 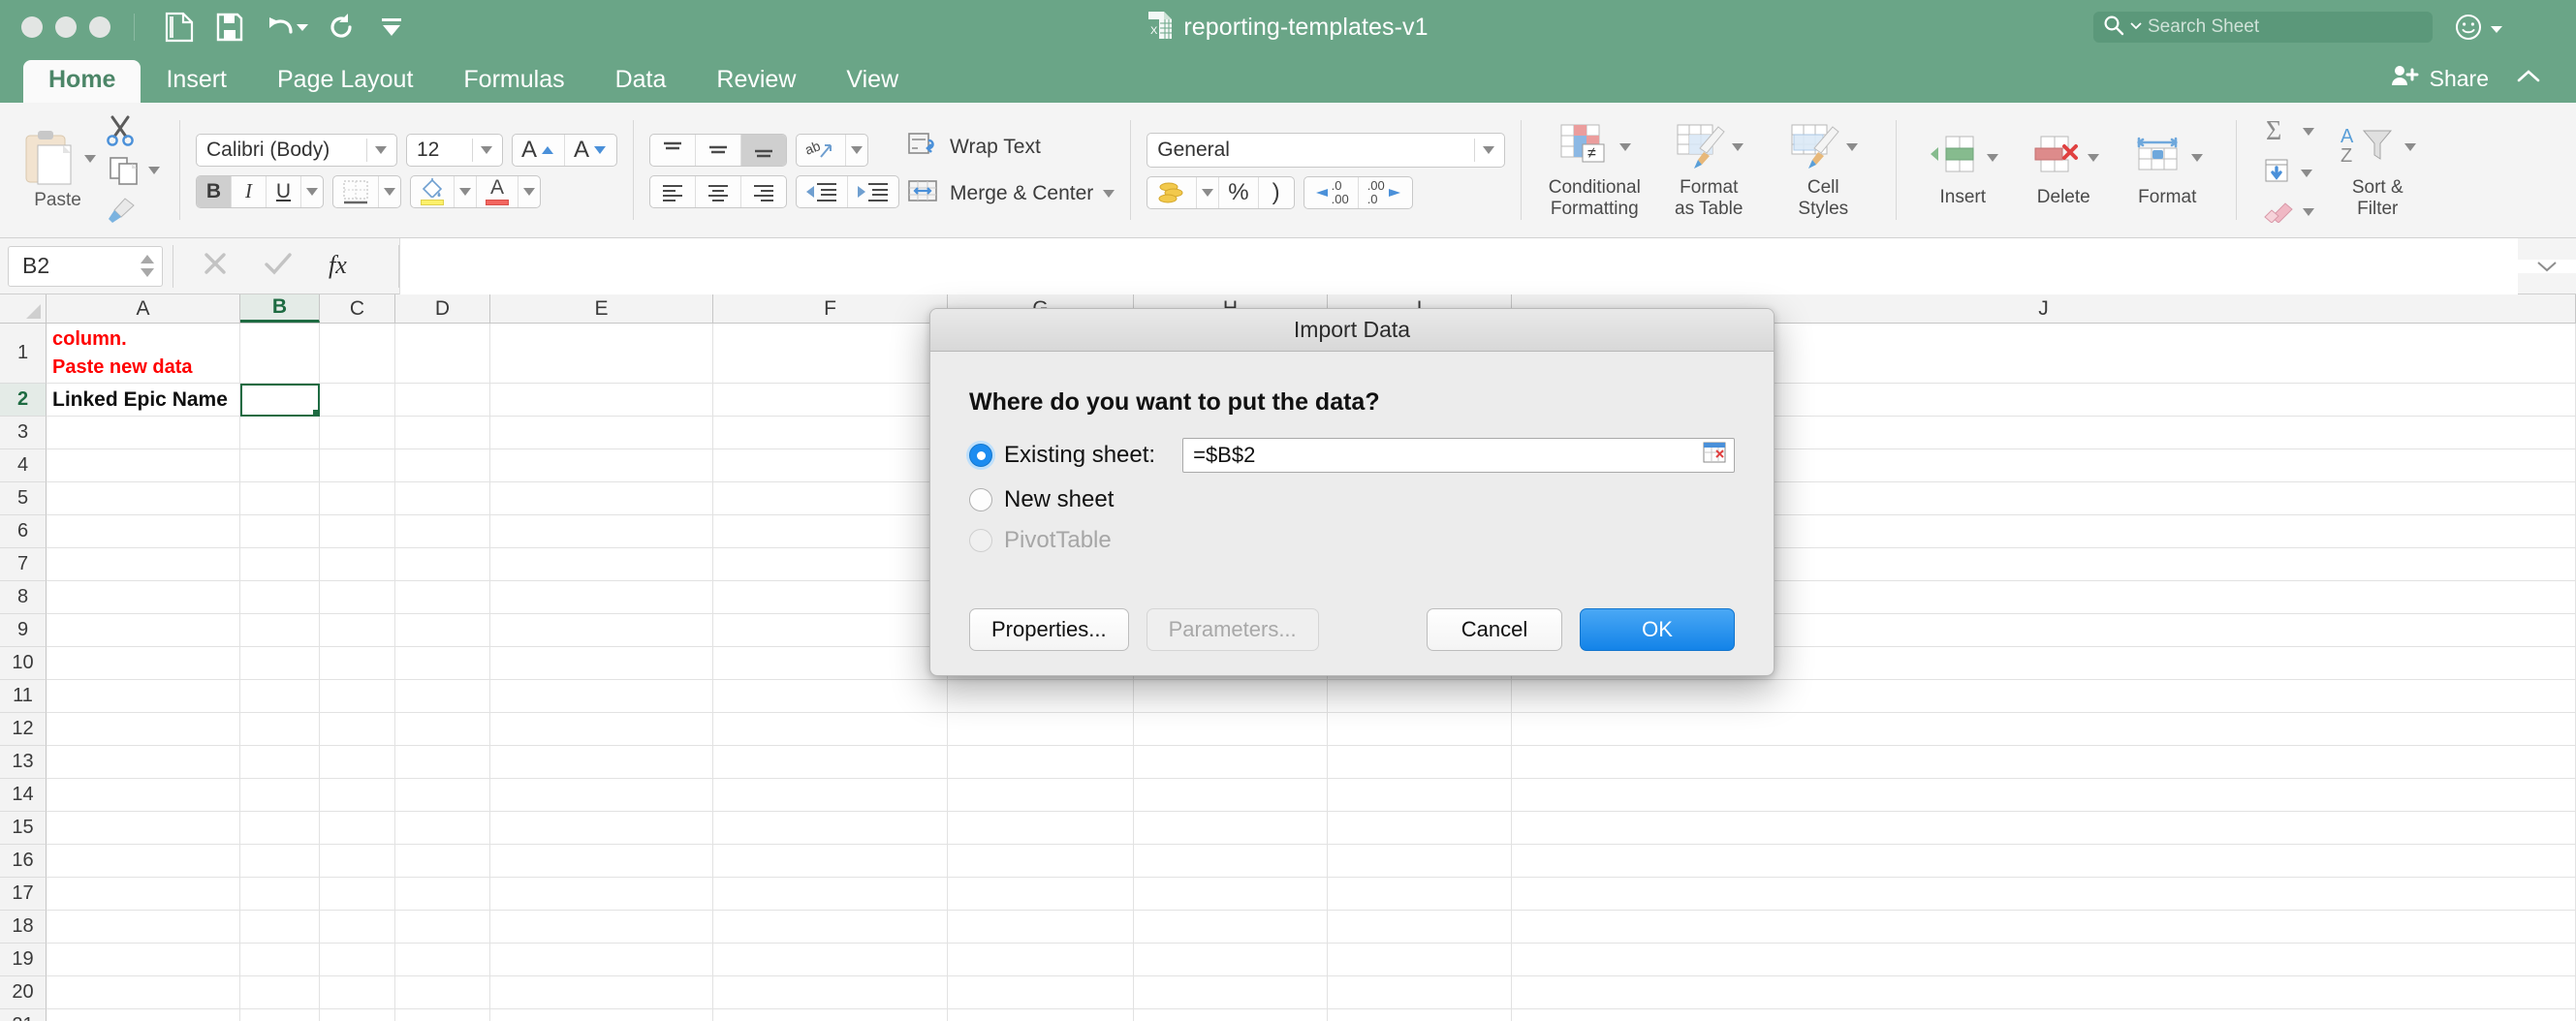 I want to click on search-dropdown-icon, so click(x=2136, y=27).